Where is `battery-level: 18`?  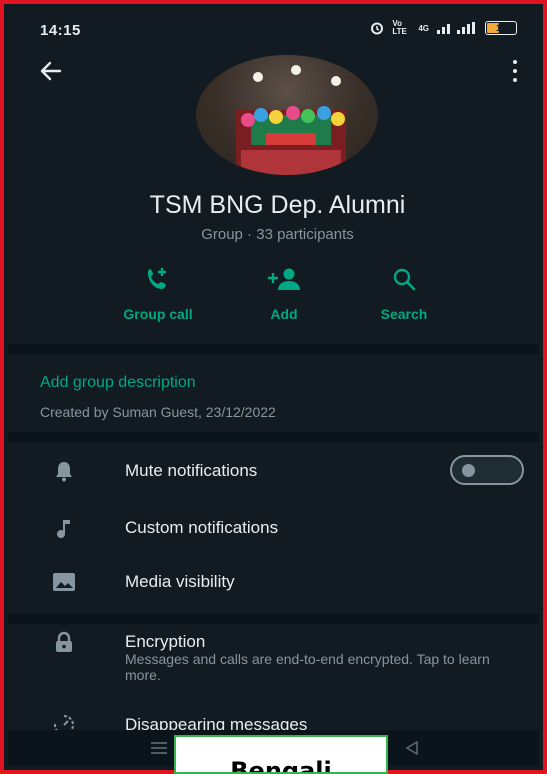
battery-level: 18 is located at coordinates (500, 28).